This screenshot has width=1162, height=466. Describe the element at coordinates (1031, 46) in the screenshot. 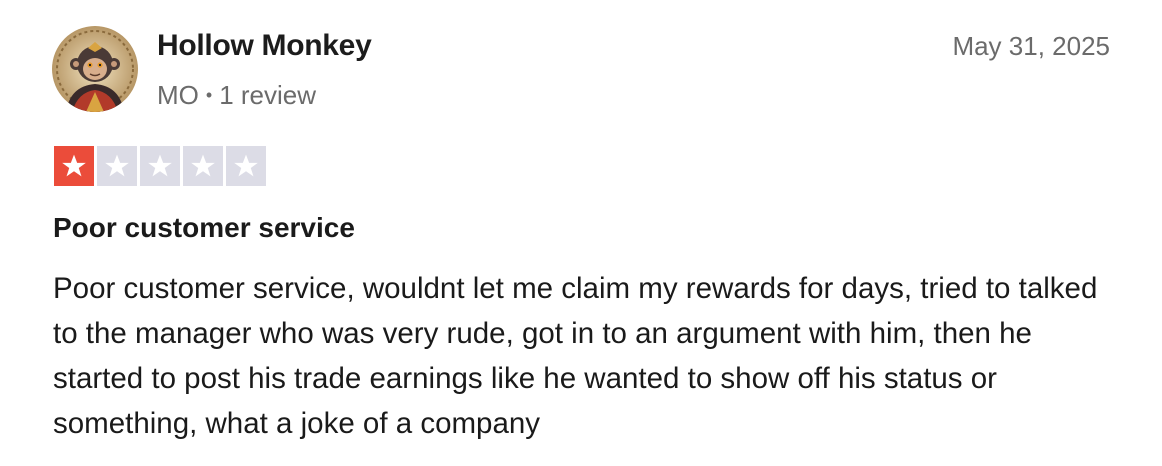

I see `review-date: May 31, 2025` at that location.